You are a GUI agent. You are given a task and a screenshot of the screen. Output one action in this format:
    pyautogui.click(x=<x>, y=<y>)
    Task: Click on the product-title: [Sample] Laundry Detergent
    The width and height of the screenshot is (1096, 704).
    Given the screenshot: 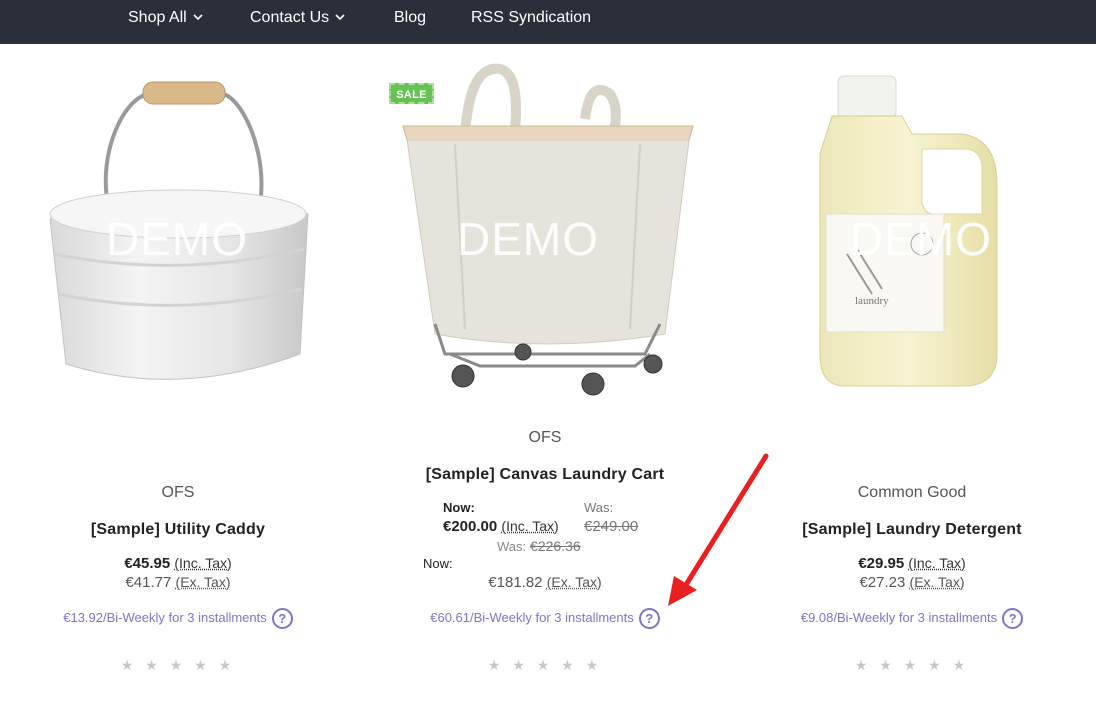 What is the action you would take?
    pyautogui.click(x=912, y=530)
    